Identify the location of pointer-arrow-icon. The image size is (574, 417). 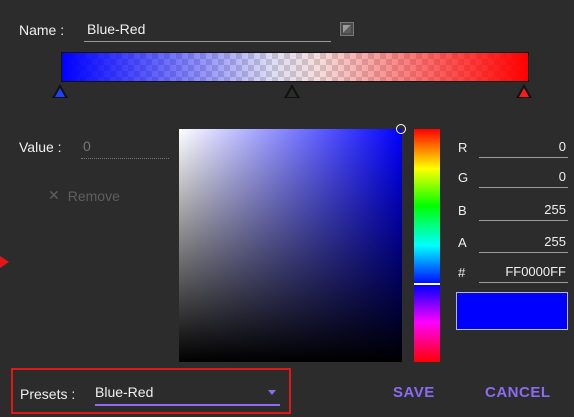
(4, 262).